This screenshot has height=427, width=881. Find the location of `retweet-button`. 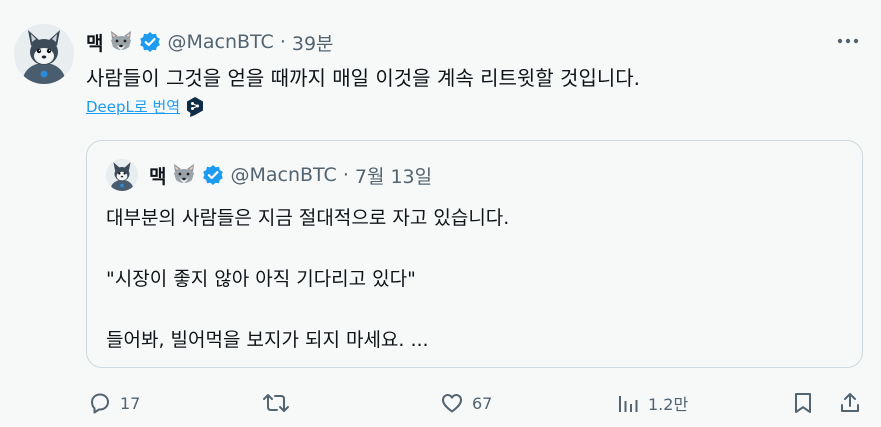

retweet-button is located at coordinates (280, 403).